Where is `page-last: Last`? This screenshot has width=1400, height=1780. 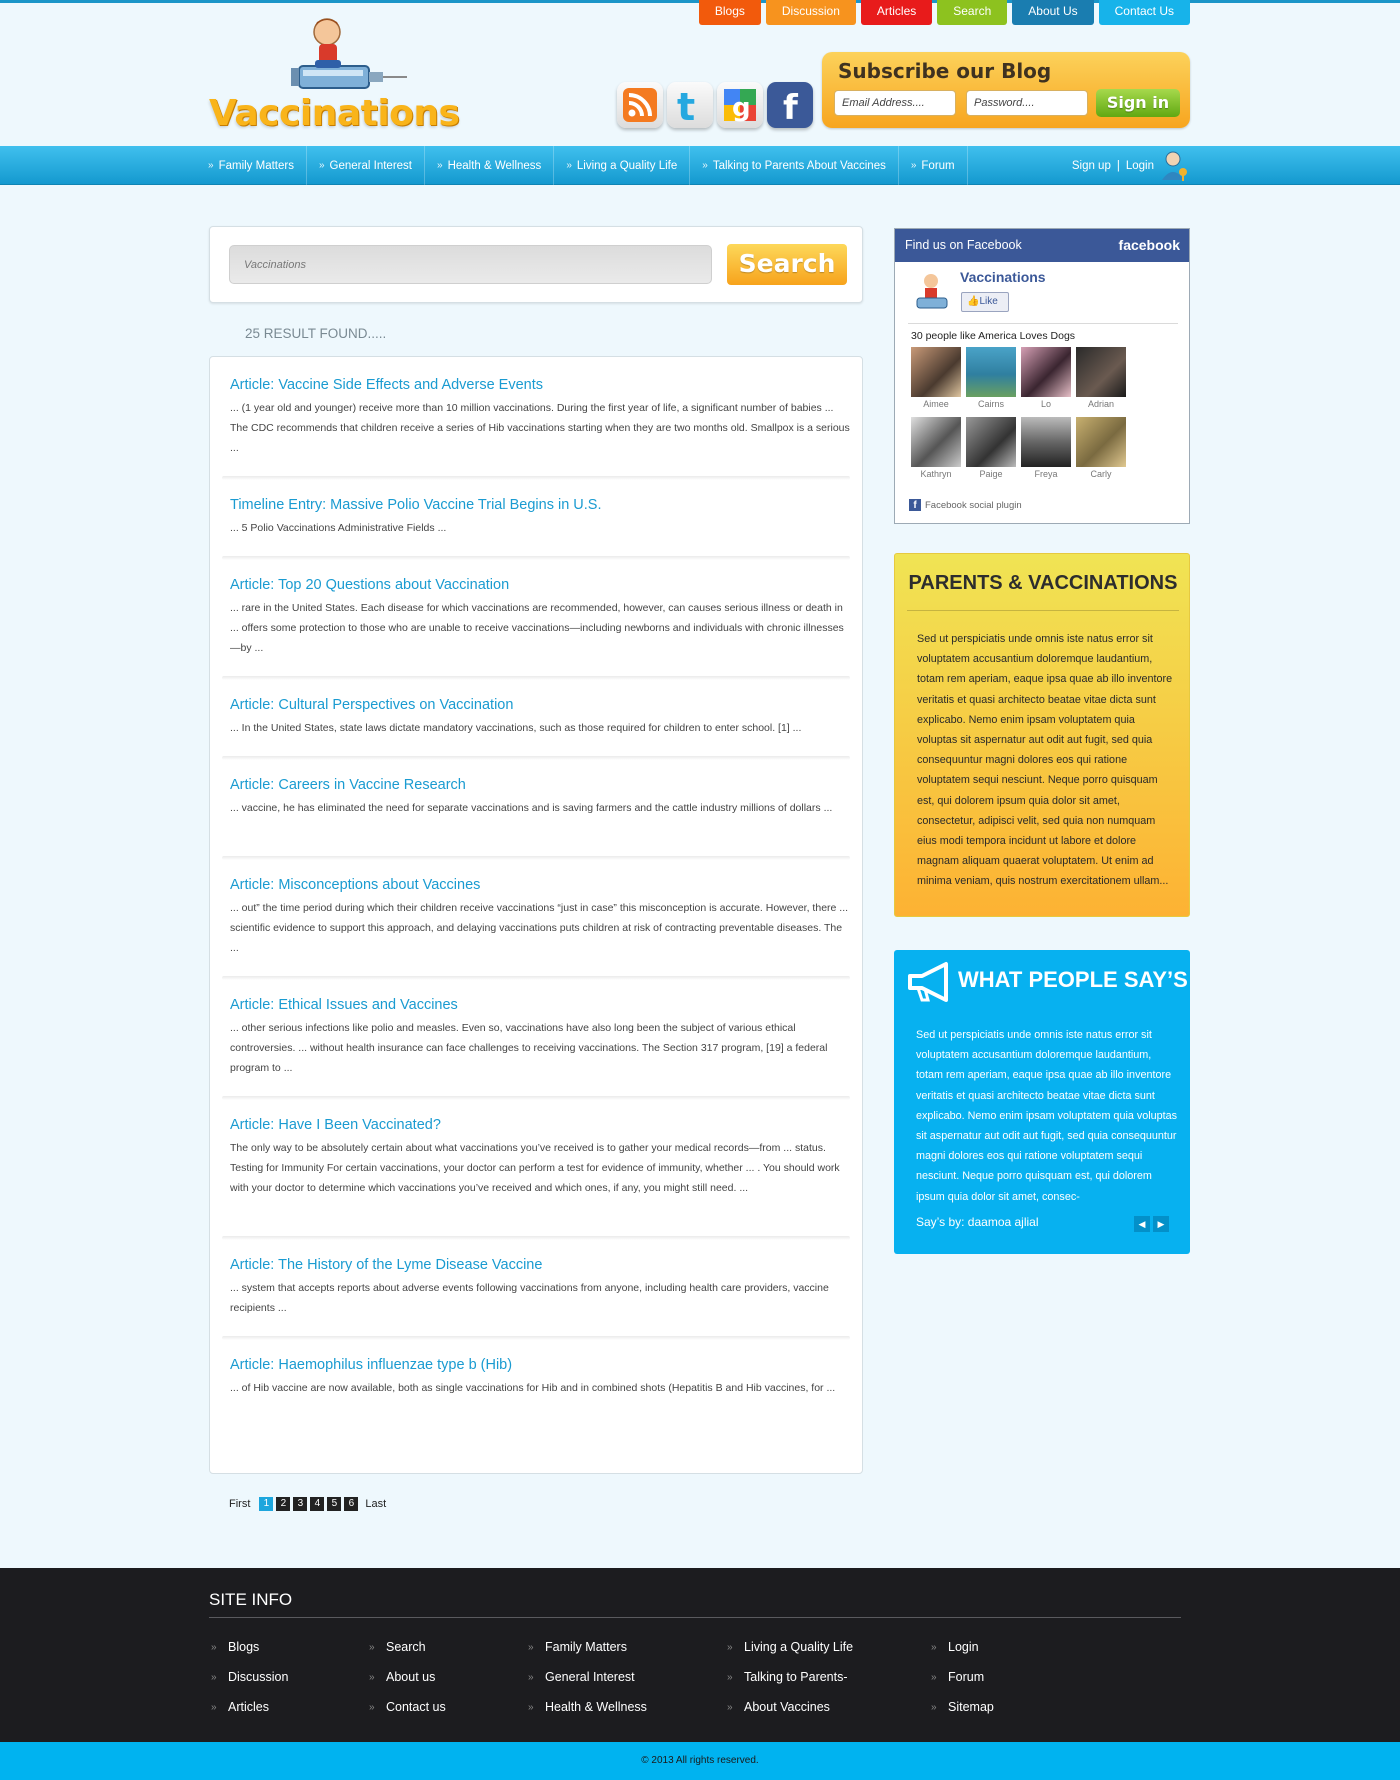
page-last: Last is located at coordinates (375, 1504).